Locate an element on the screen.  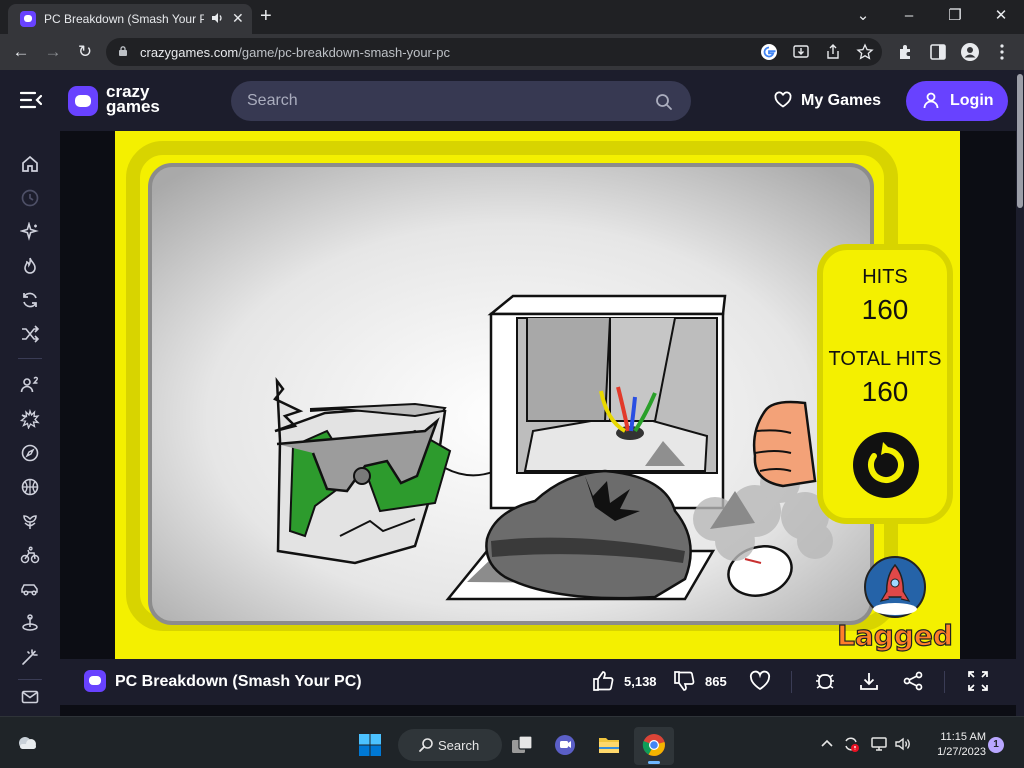
sidebar is located at coordinates (30, 423).